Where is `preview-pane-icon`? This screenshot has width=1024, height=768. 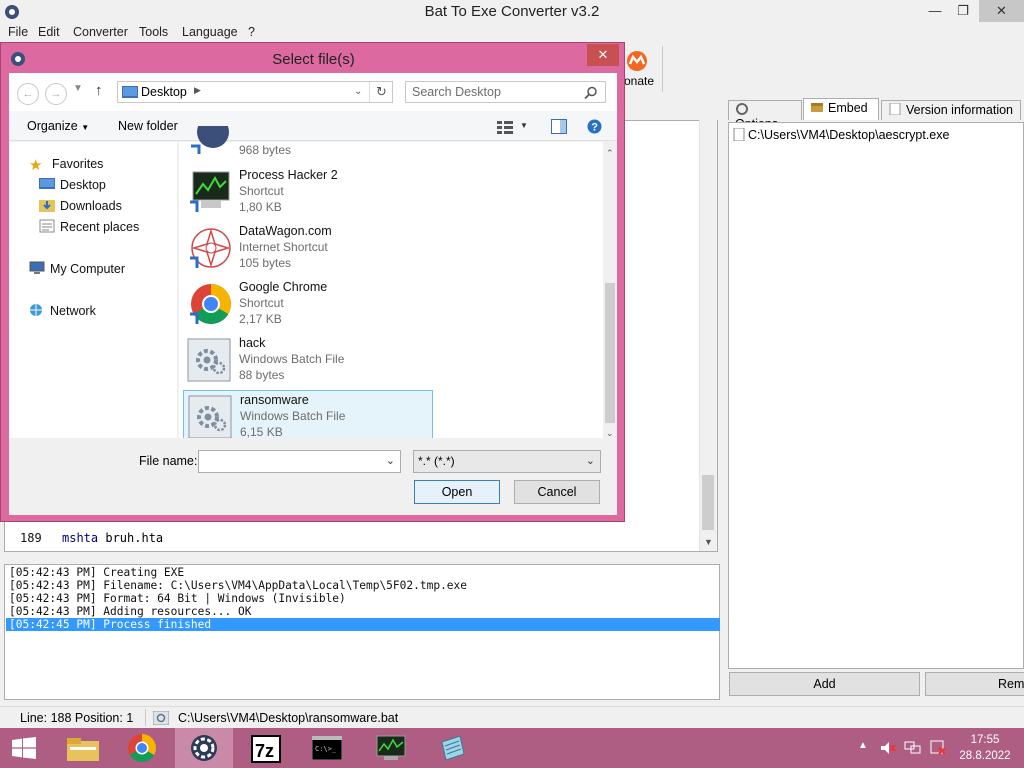 preview-pane-icon is located at coordinates (559, 126).